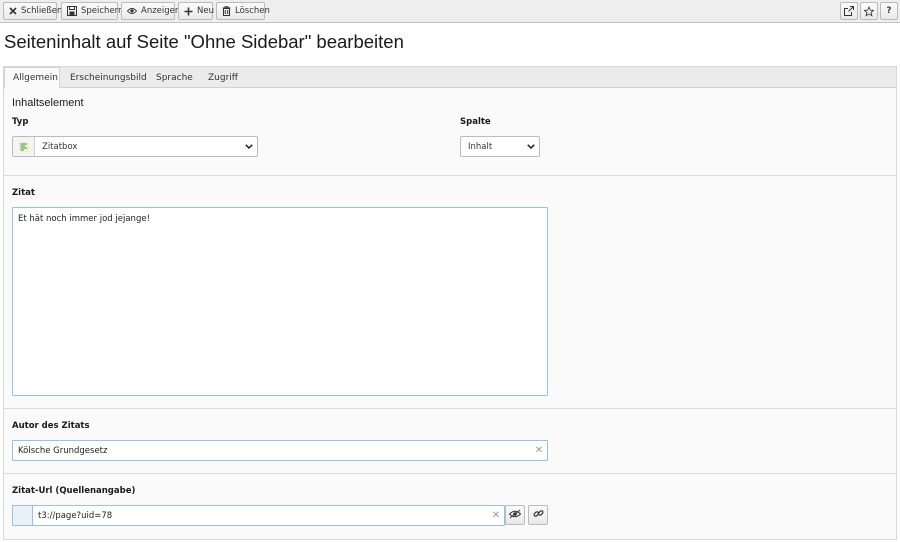 This screenshot has width=900, height=542. What do you see at coordinates (258, 515) in the screenshot?
I see `url-input: t3://page?uid=78 ✕` at bounding box center [258, 515].